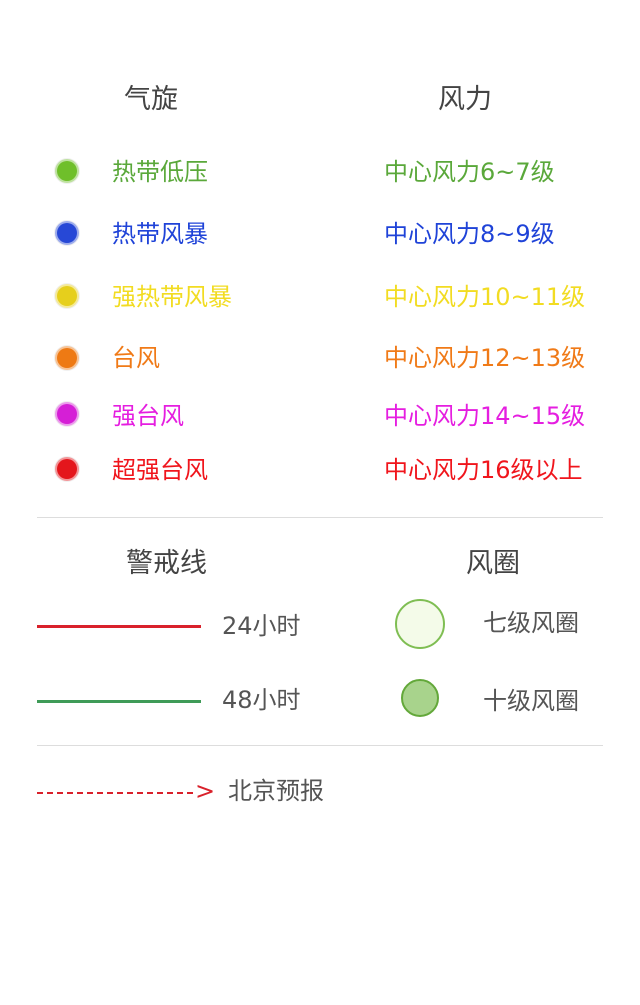 Image resolution: width=640 pixels, height=1005 pixels. Describe the element at coordinates (160, 470) in the screenshot. I see `cyclone-label-super-typhoon: 超强台风` at that location.